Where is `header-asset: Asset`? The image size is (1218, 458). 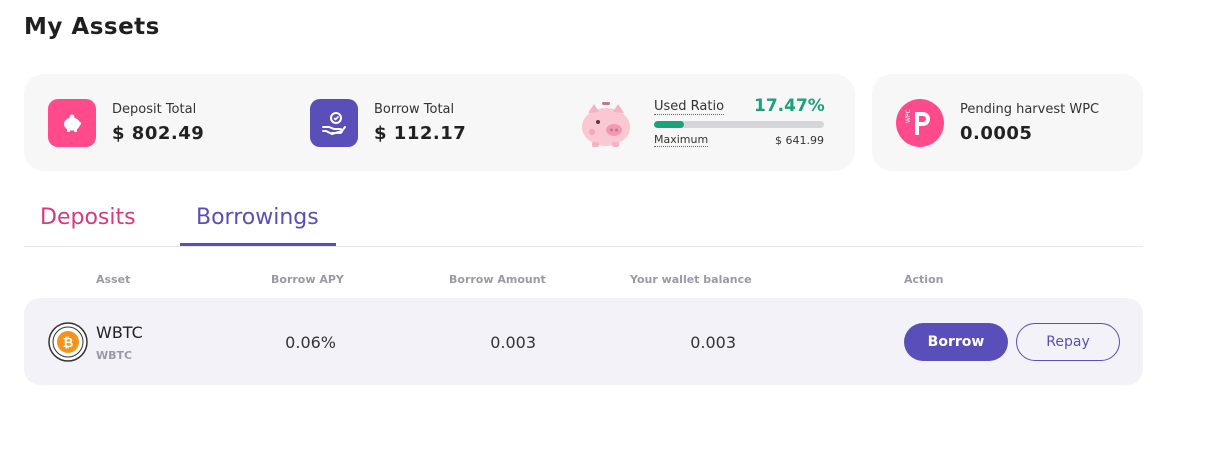 header-asset: Asset is located at coordinates (113, 279).